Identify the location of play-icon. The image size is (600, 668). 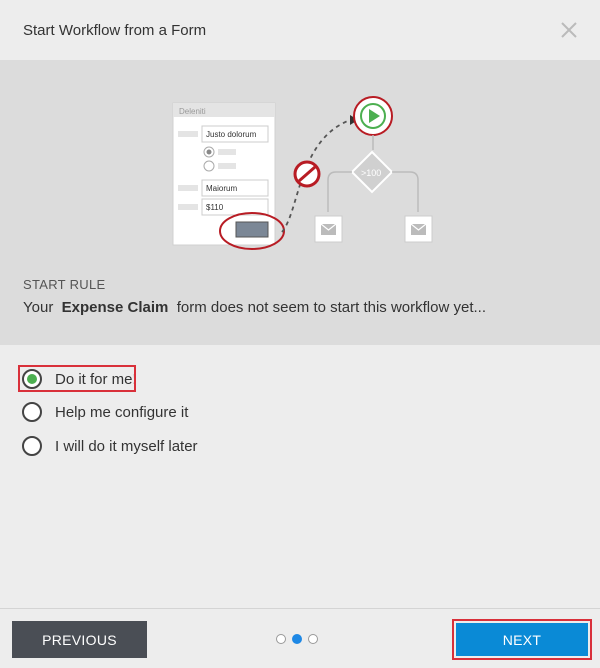
(373, 116).